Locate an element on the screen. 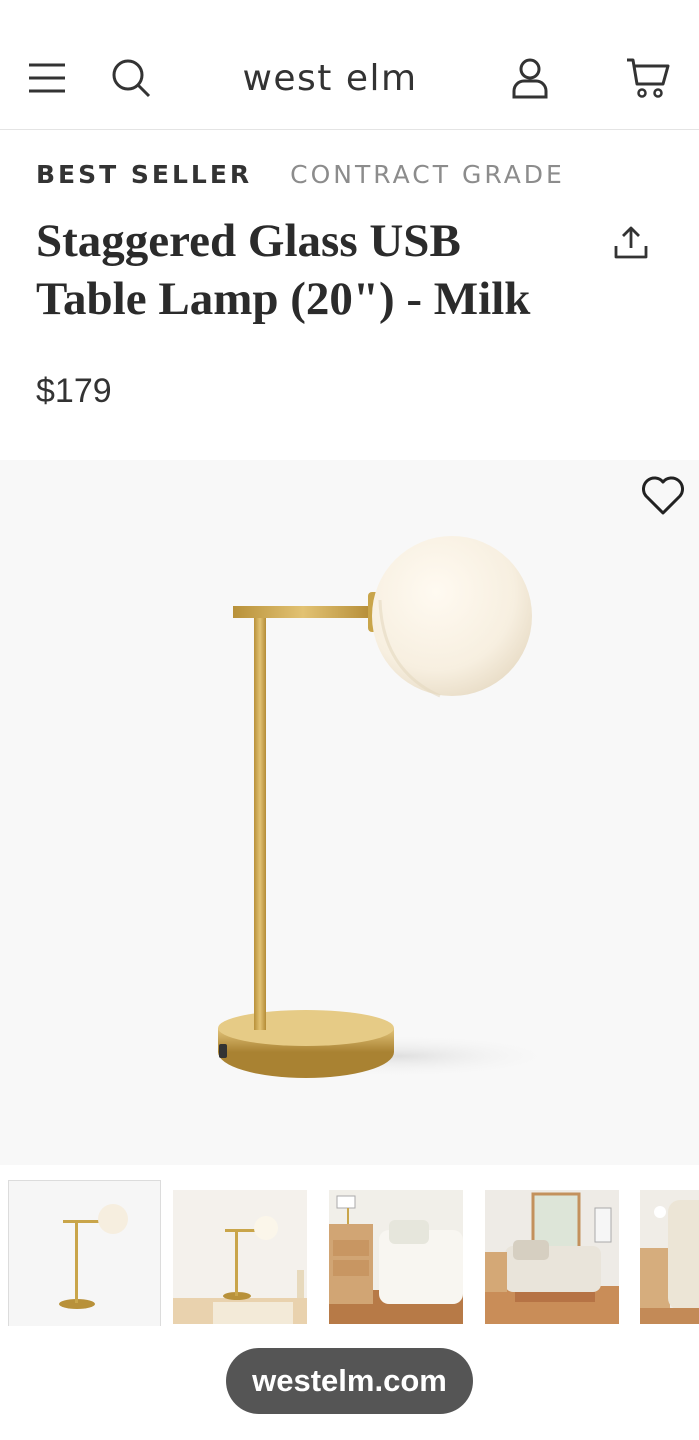 This screenshot has width=699, height=1440. share-upload-icon is located at coordinates (631, 243).